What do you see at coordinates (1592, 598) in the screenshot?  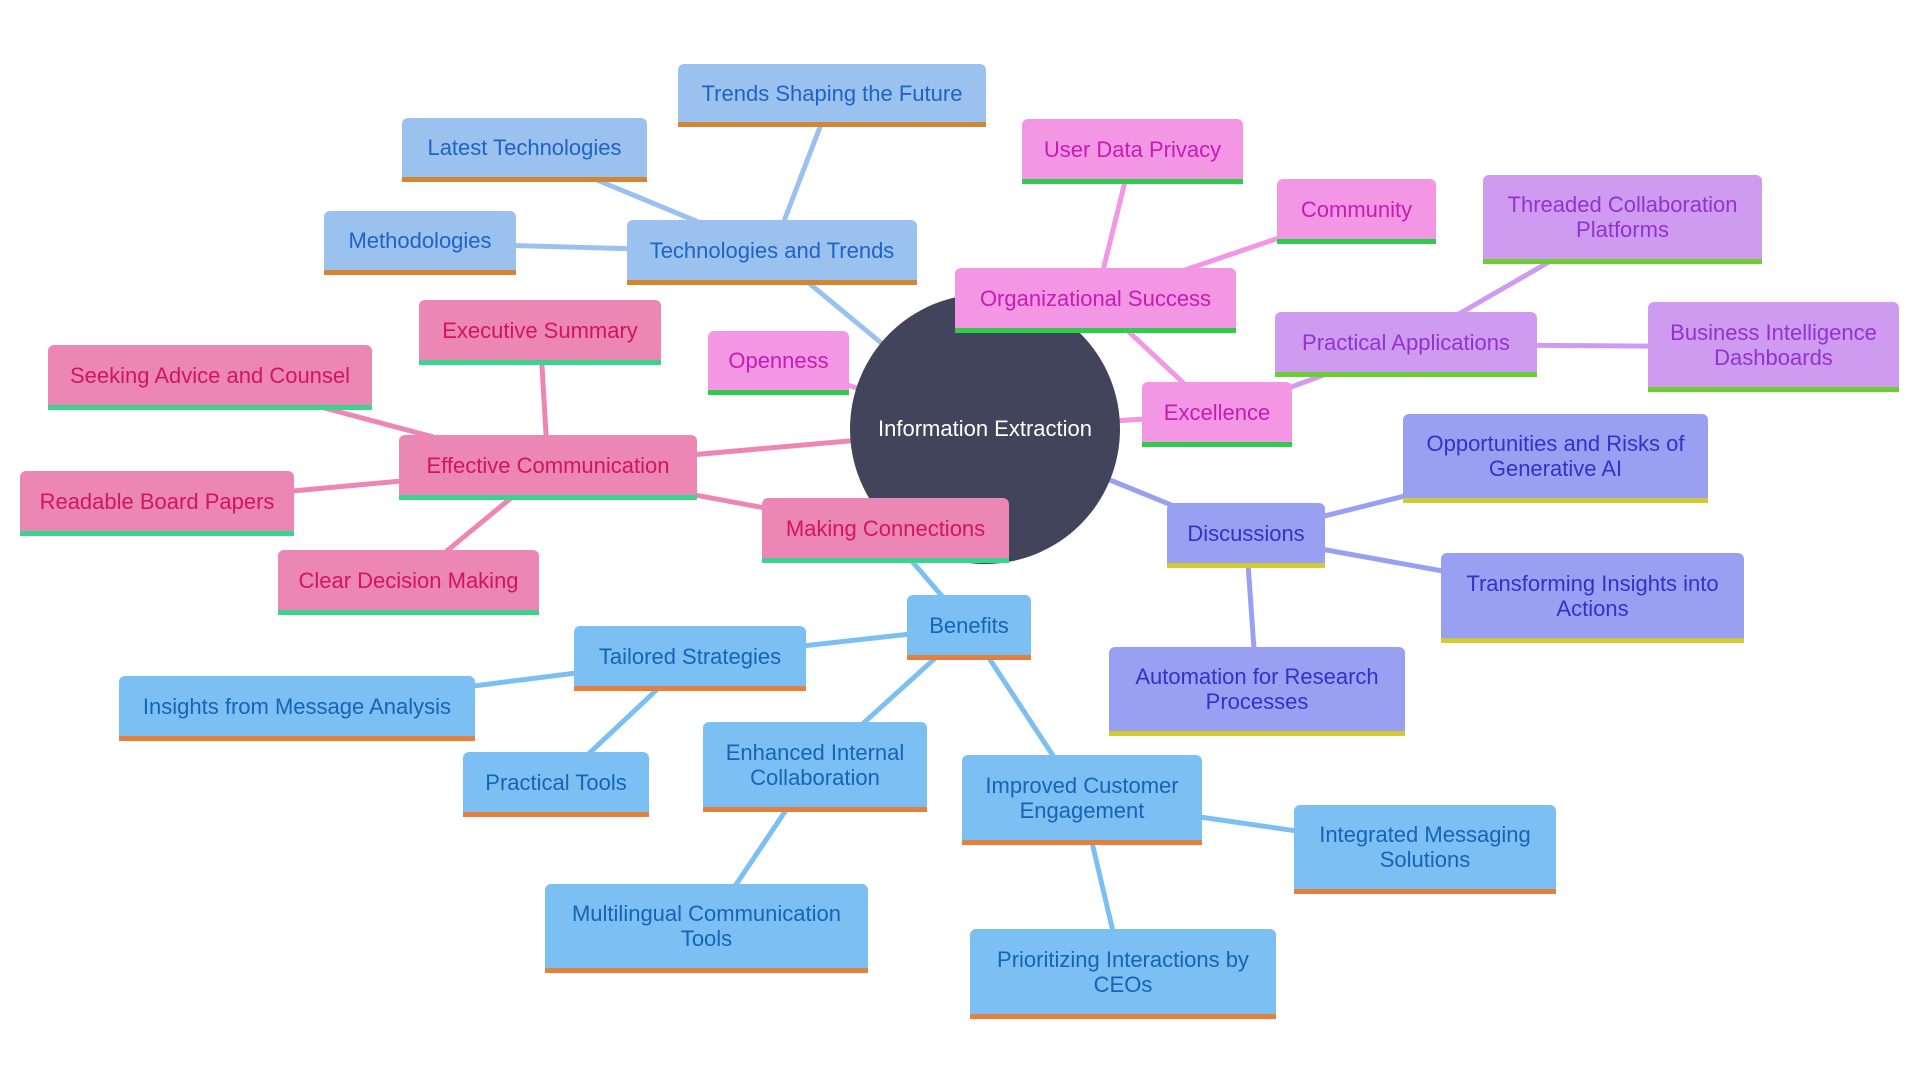 I see `node-transforming-insights-into-actions: Transforming Insights into Actions` at bounding box center [1592, 598].